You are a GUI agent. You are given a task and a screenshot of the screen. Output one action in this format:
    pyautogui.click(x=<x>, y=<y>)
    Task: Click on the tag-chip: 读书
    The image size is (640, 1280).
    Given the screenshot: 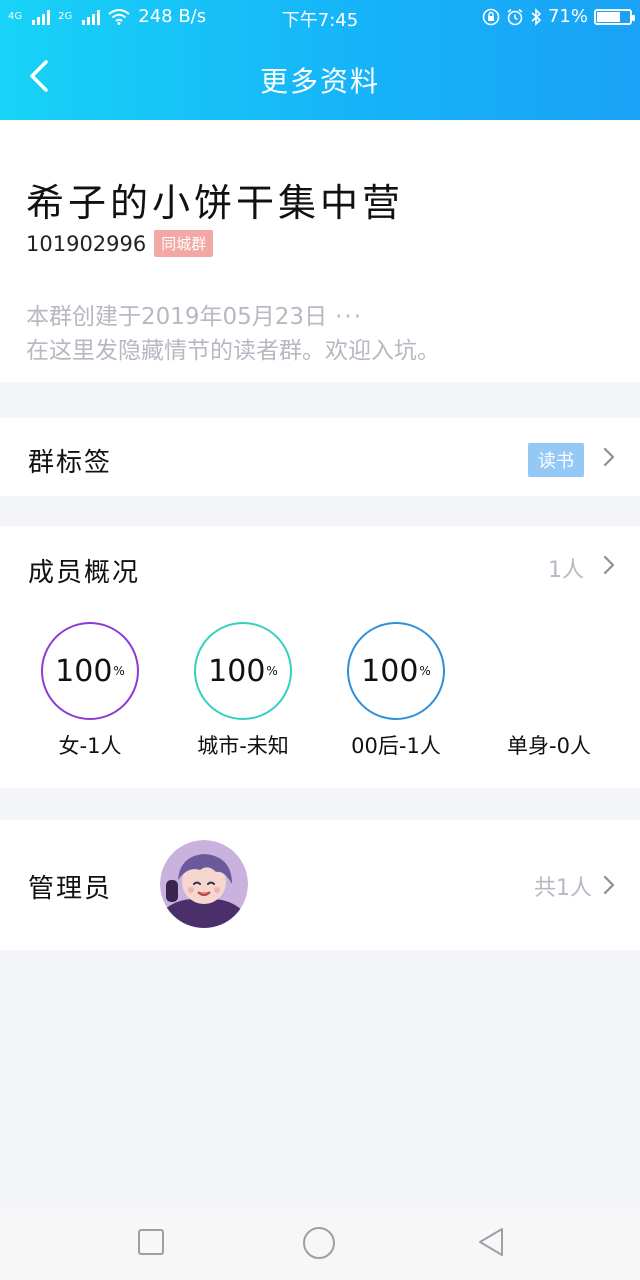 What is the action you would take?
    pyautogui.click(x=556, y=460)
    